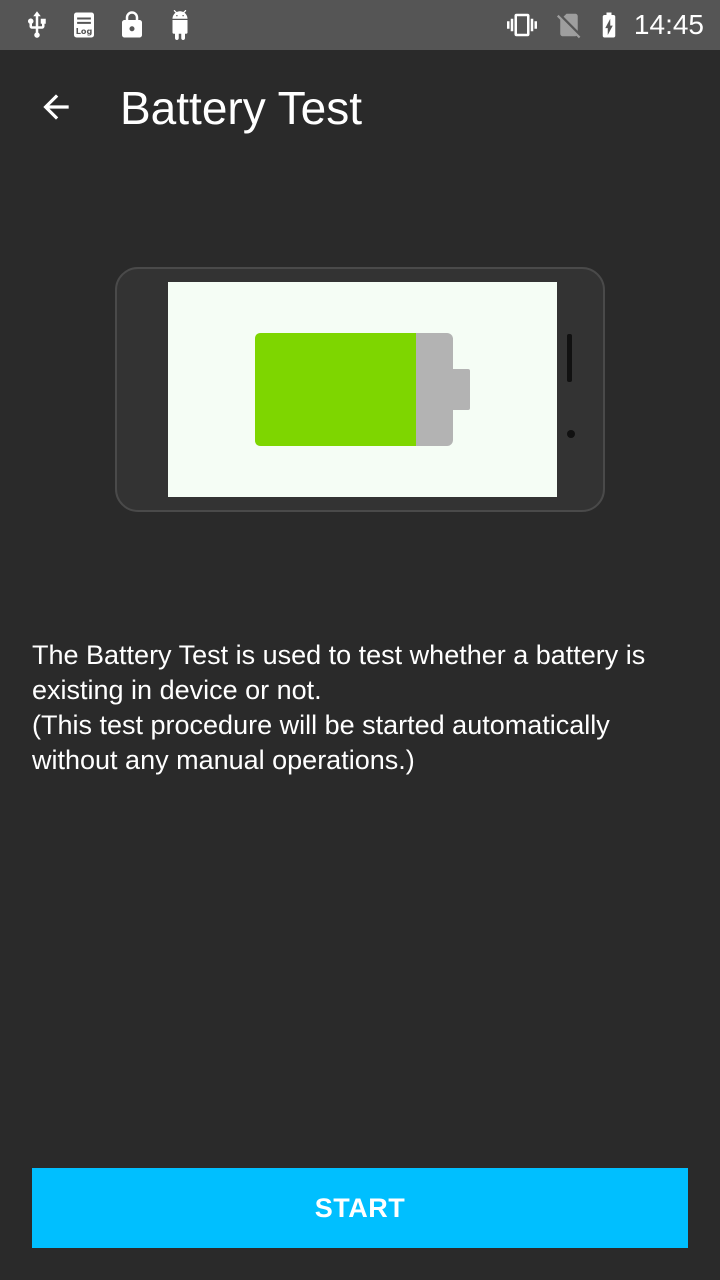 This screenshot has height=1280, width=720. What do you see at coordinates (609, 25) in the screenshot?
I see `battery-charging-icon` at bounding box center [609, 25].